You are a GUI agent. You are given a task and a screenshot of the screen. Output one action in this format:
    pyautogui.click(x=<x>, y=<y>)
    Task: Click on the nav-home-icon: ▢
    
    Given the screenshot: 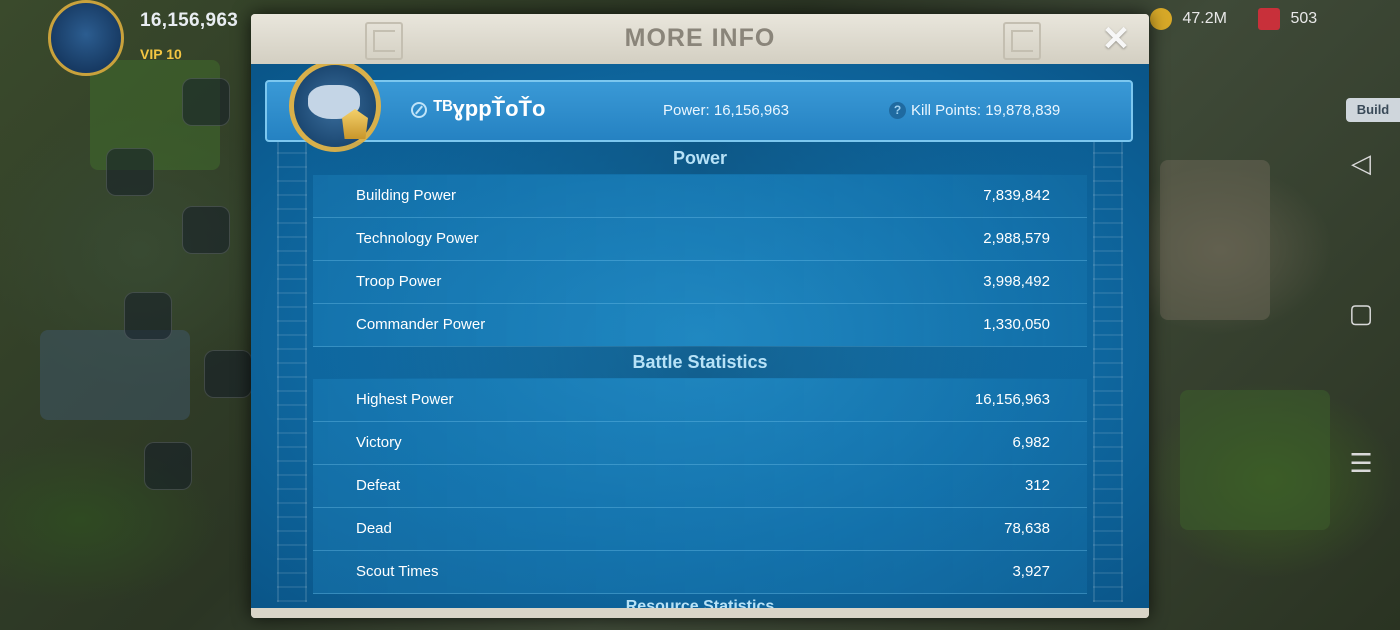 What is the action you would take?
    pyautogui.click(x=1361, y=313)
    